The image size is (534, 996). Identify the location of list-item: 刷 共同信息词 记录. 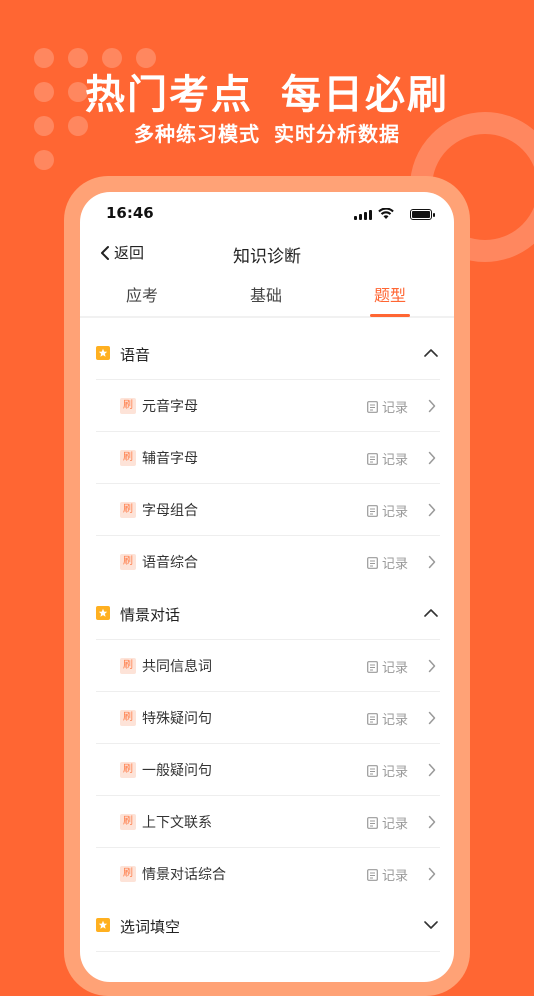
(267, 666).